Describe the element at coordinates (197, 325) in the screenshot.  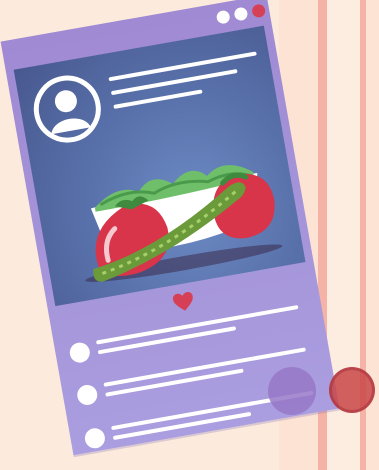
I see `comment-text-placeholder` at that location.